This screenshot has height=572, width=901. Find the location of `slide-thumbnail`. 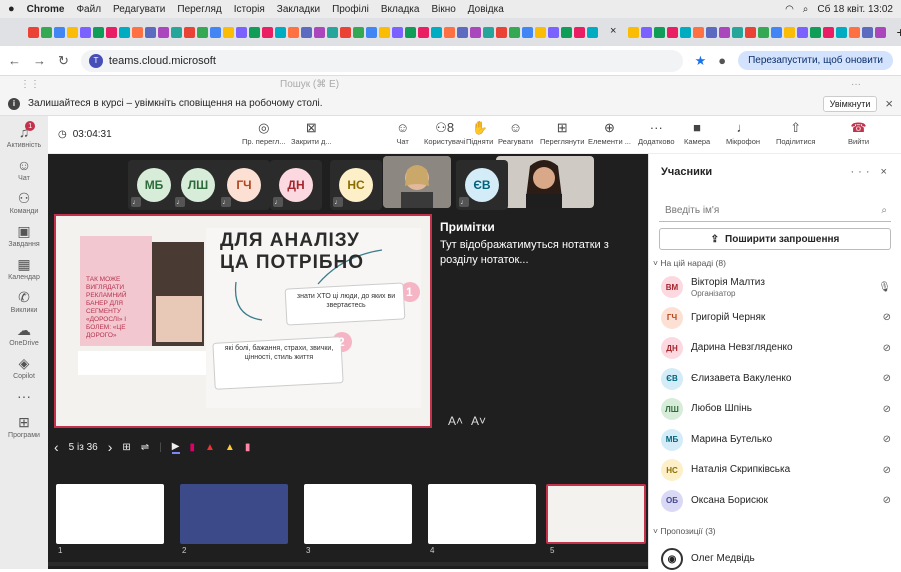

slide-thumbnail is located at coordinates (110, 514).